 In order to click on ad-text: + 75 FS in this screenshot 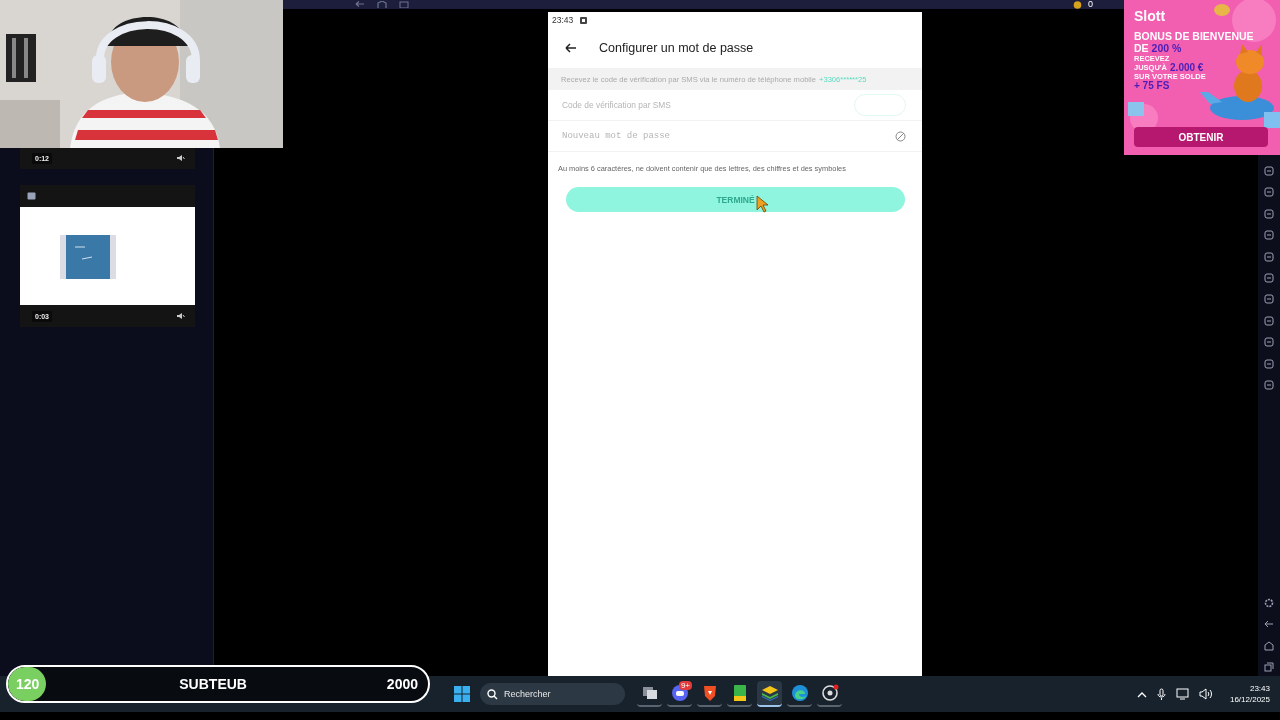, I will do `click(1152, 85)`.